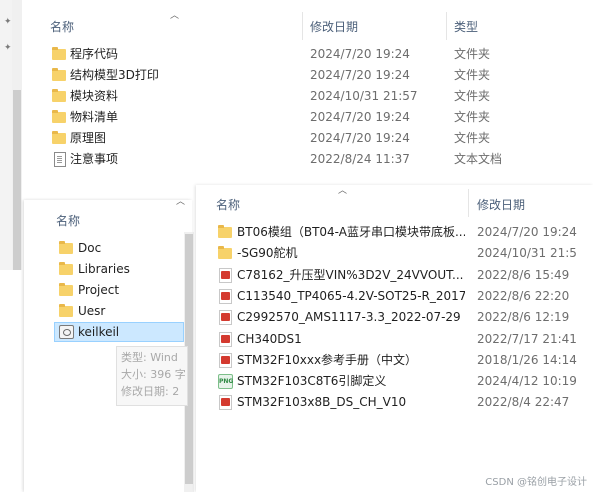  I want to click on file-name: 物料清单, so click(94, 117).